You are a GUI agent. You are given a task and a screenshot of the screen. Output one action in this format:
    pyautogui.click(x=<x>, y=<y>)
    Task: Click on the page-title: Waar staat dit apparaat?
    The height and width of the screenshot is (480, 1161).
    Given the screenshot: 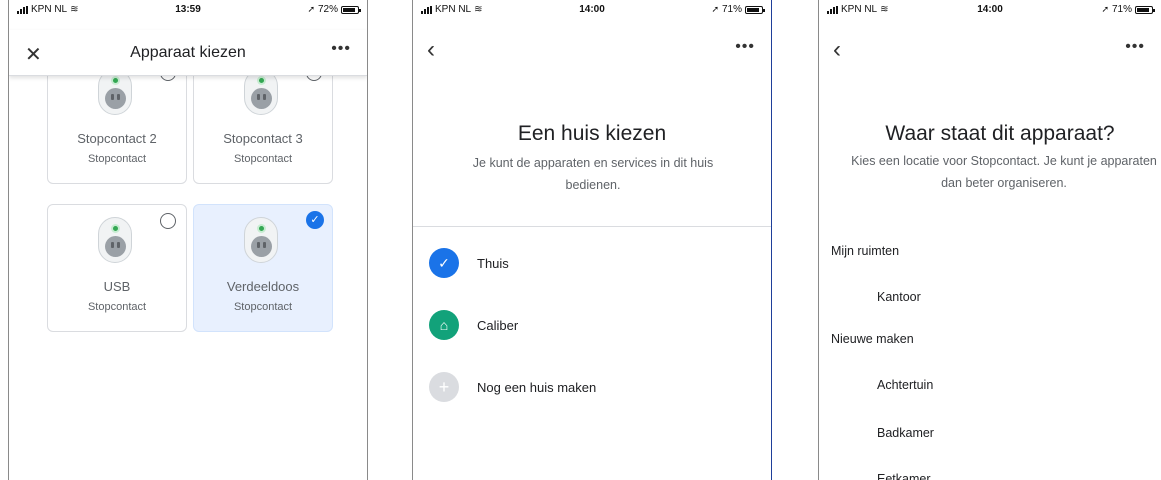 What is the action you would take?
    pyautogui.click(x=1000, y=133)
    